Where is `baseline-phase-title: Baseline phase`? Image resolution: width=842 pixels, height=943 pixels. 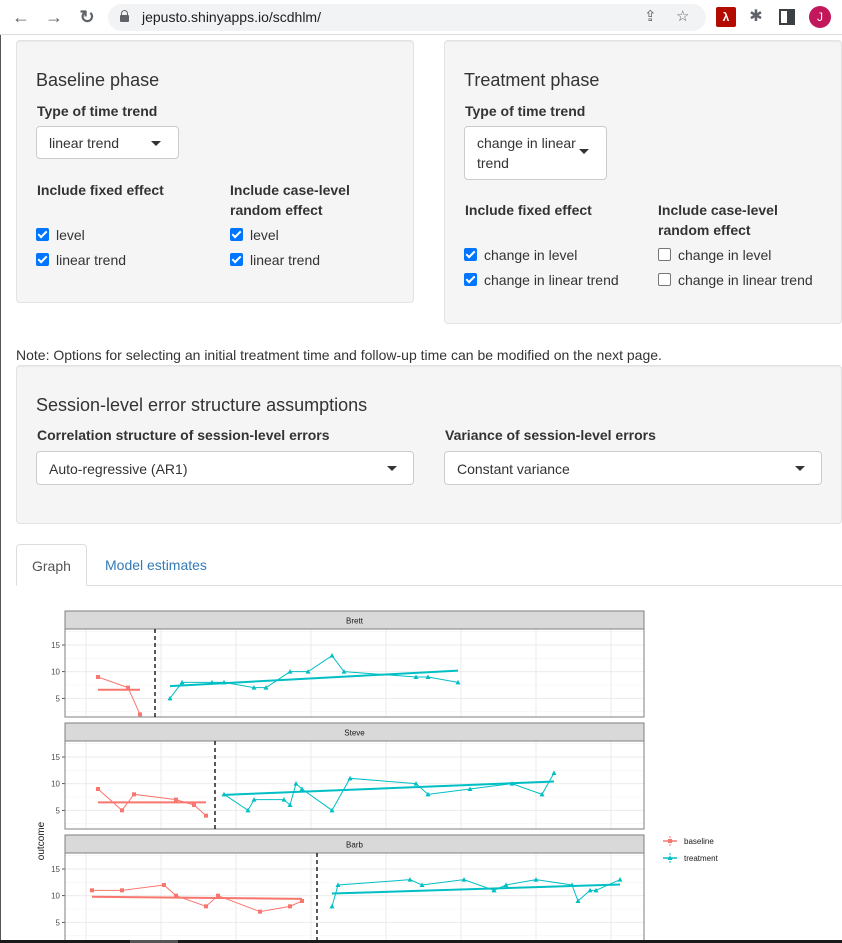
baseline-phase-title: Baseline phase is located at coordinates (98, 80).